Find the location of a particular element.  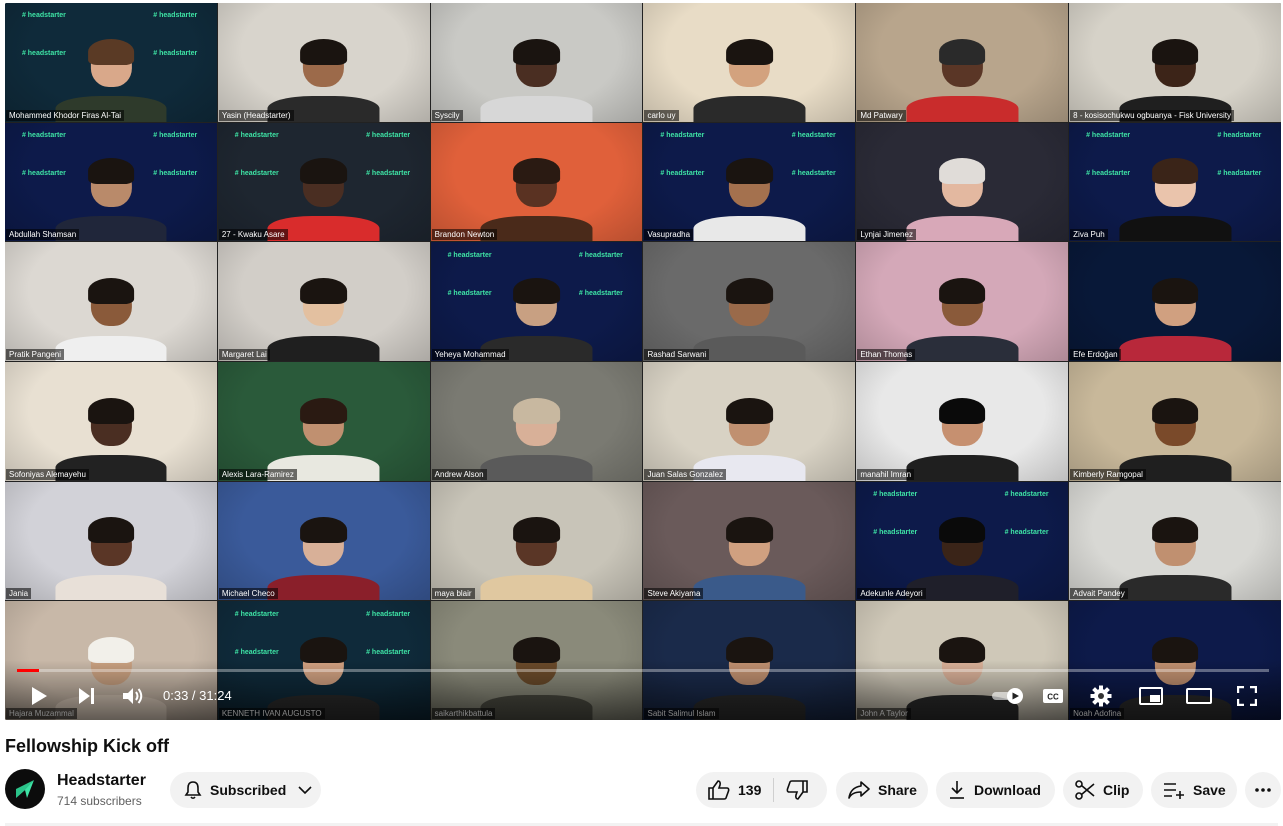

participant-tile: Alexis Lara-Ramirez is located at coordinates (323, 421).